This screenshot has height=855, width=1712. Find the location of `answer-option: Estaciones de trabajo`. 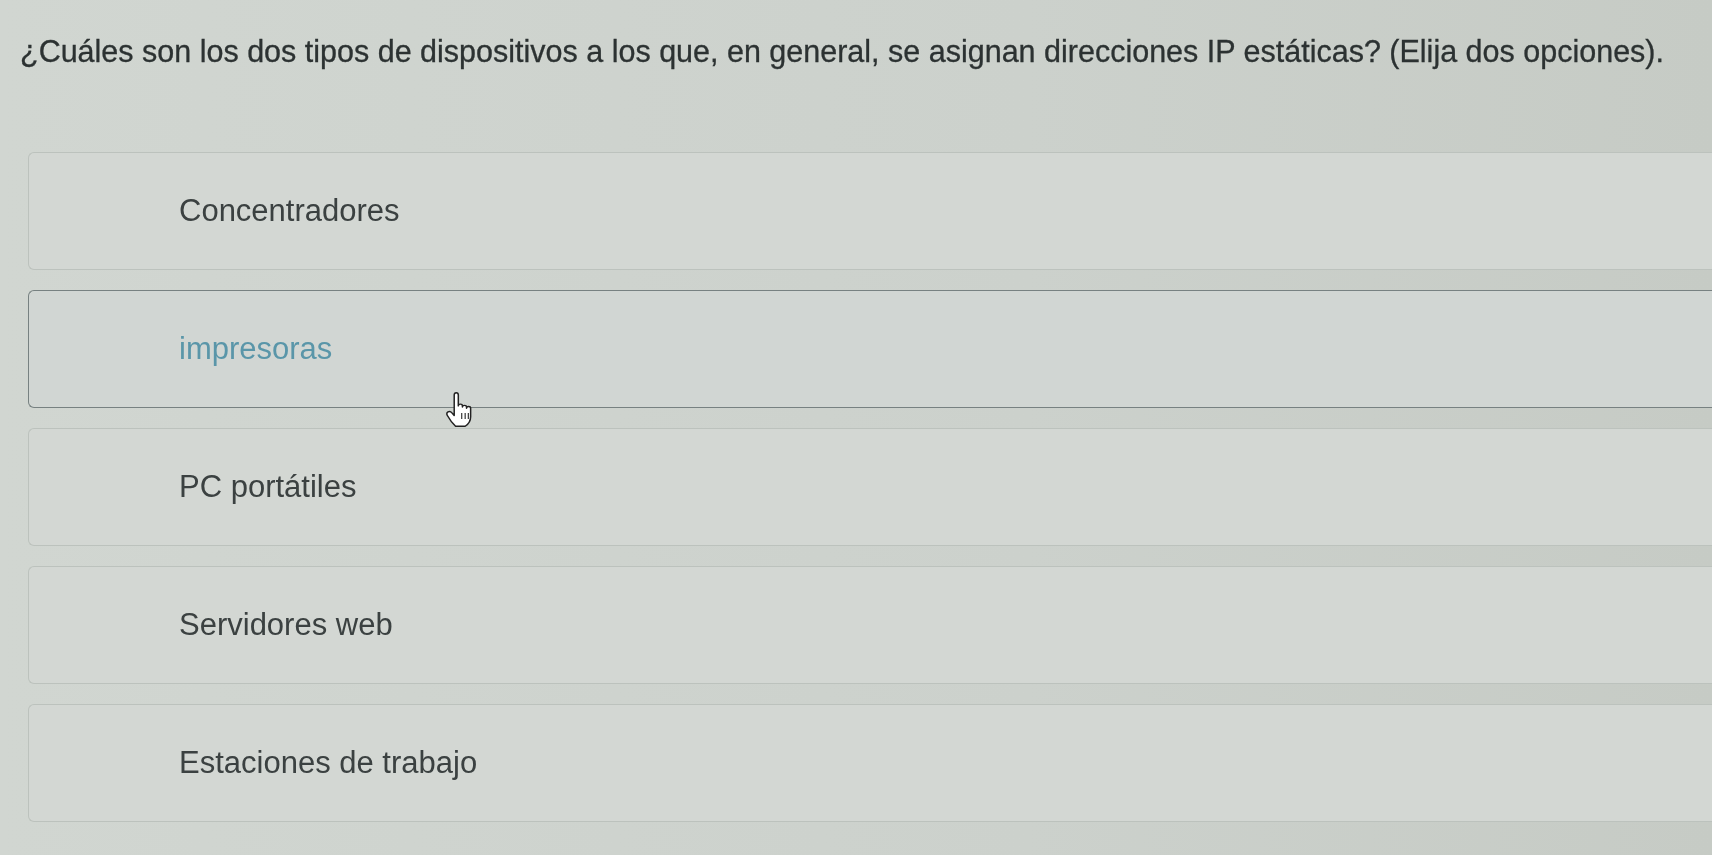

answer-option: Estaciones de trabajo is located at coordinates (870, 763).